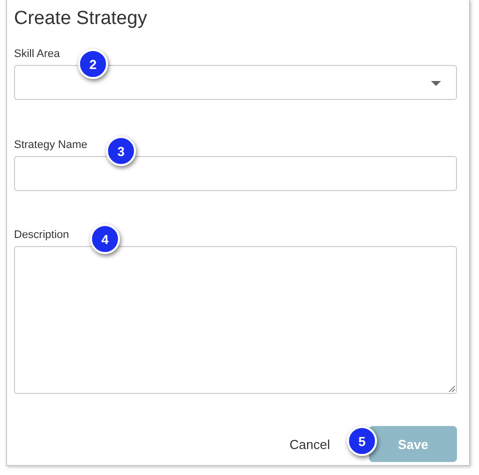 This screenshot has width=479, height=475. Describe the element at coordinates (105, 239) in the screenshot. I see `step-badge: 4` at that location.